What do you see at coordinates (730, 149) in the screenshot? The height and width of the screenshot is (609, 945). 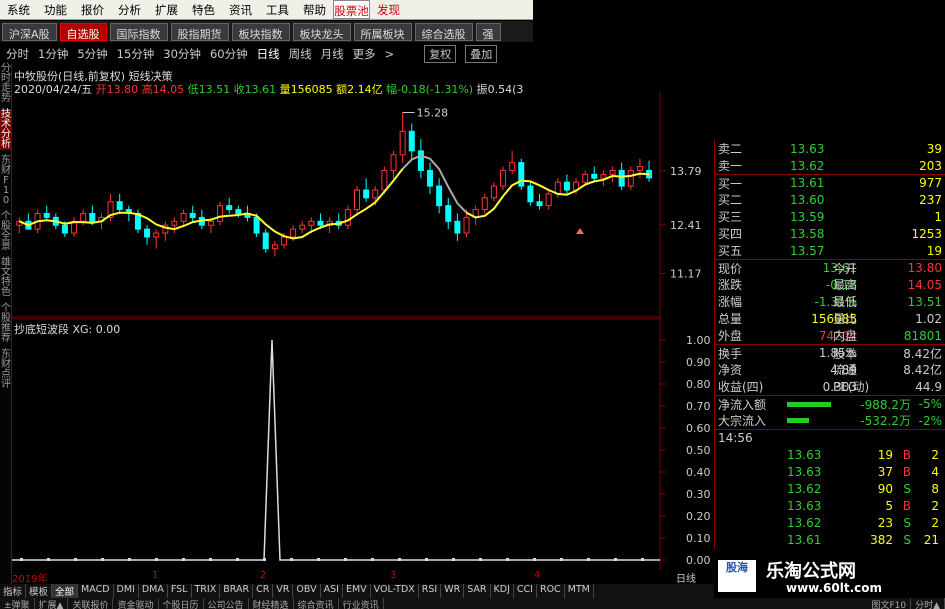 I see `ask-label: 卖二` at bounding box center [730, 149].